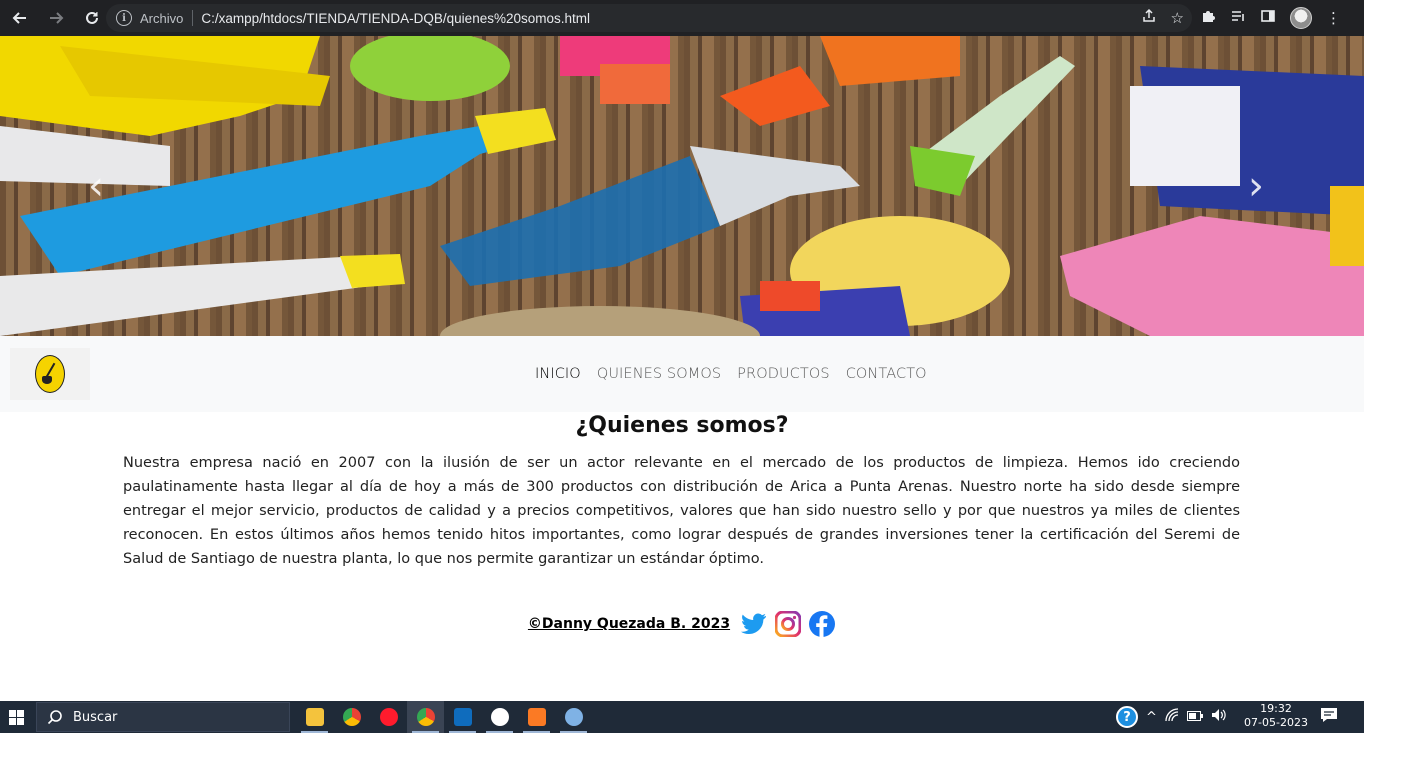  Describe the element at coordinates (731, 374) in the screenshot. I see `nav-menu: INICIO QUIENES SOMOS PRODUCTOS CONTACTO` at that location.